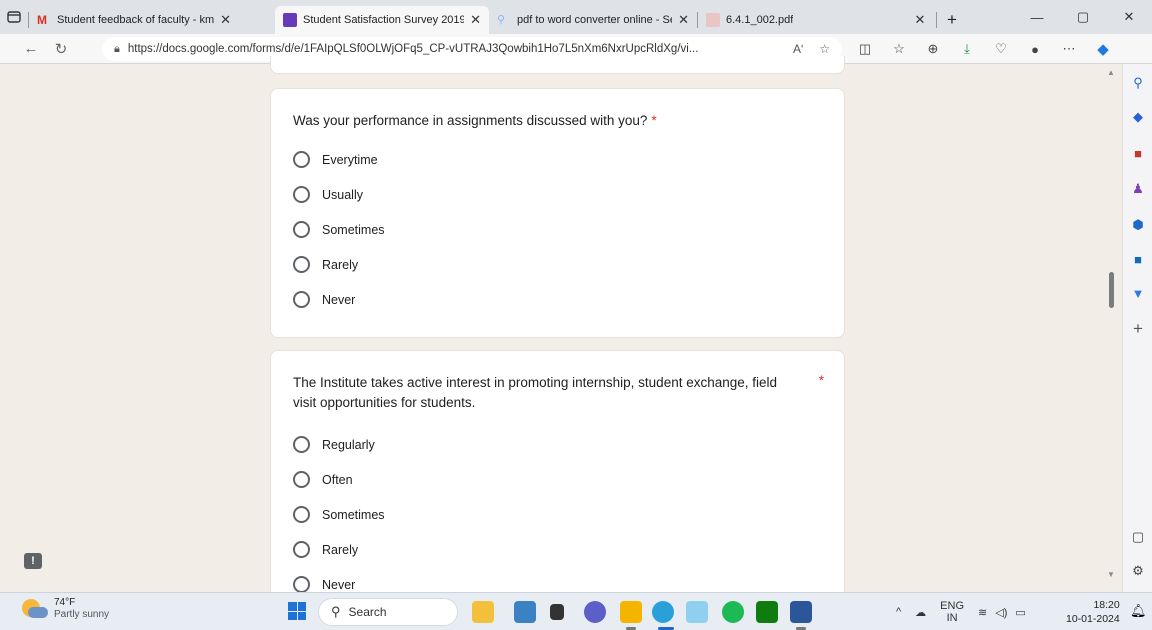 The image size is (1152, 630). I want to click on read-aloud-icon: Aʹ, so click(798, 49).